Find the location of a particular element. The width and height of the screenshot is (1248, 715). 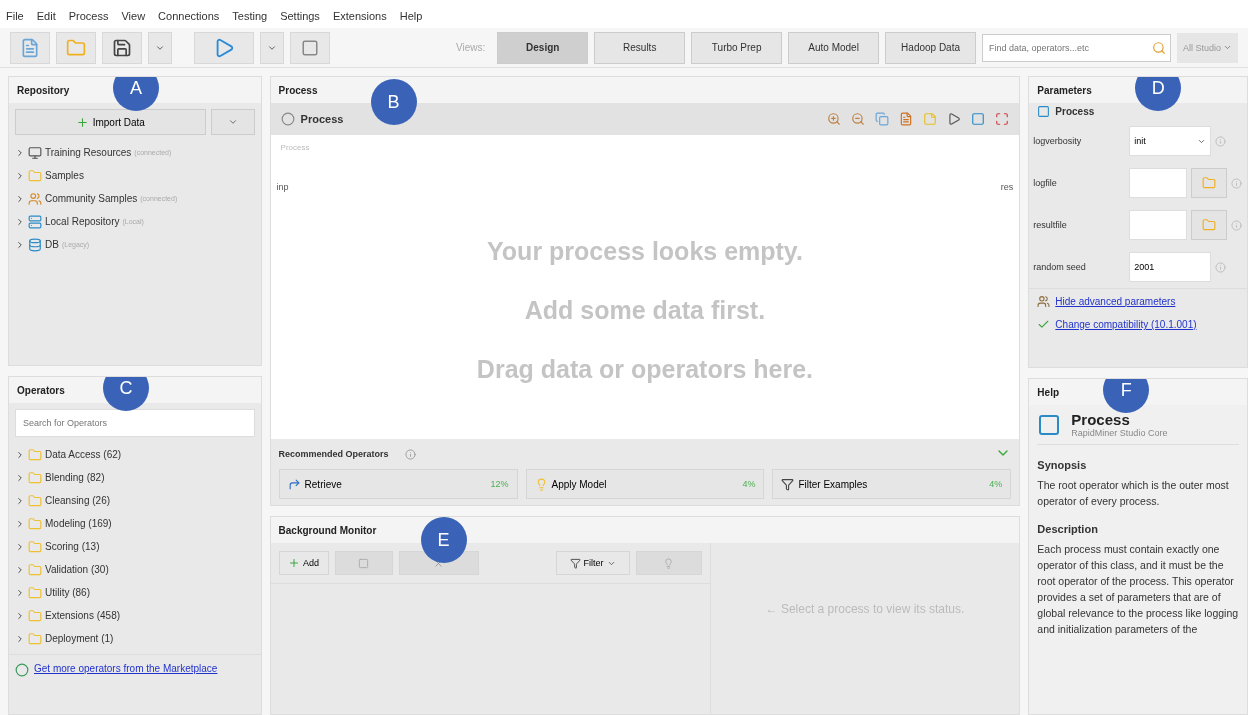

tree-item: Modeling (169) is located at coordinates (135, 523).